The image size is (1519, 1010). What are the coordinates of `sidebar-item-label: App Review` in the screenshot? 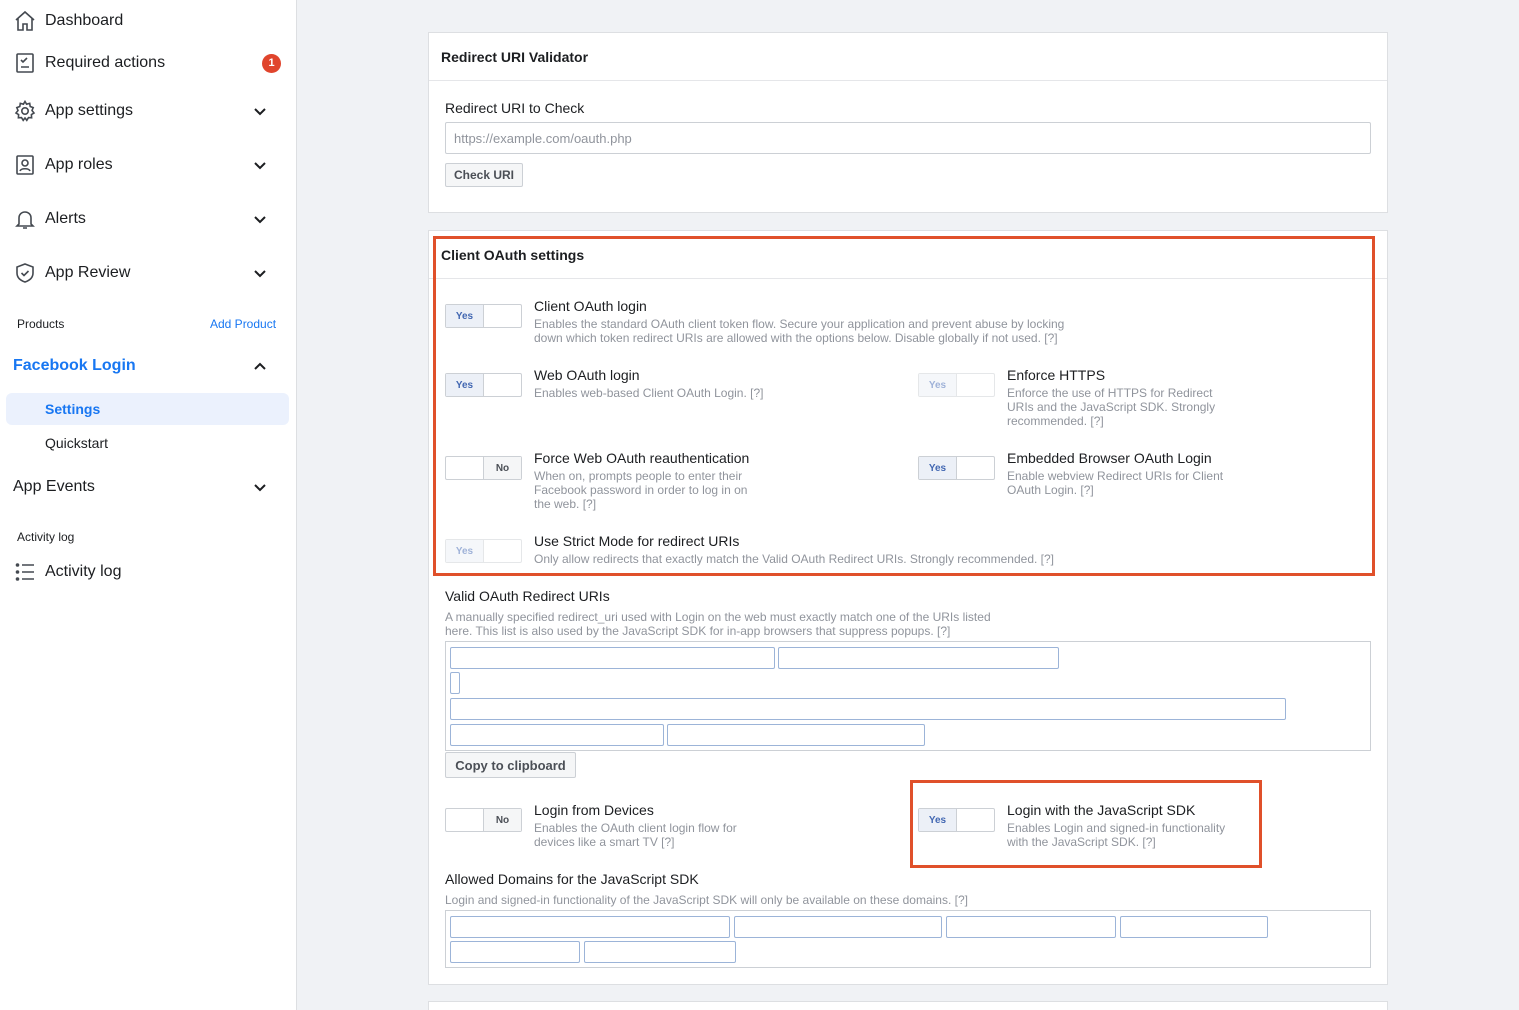 It's located at (88, 272).